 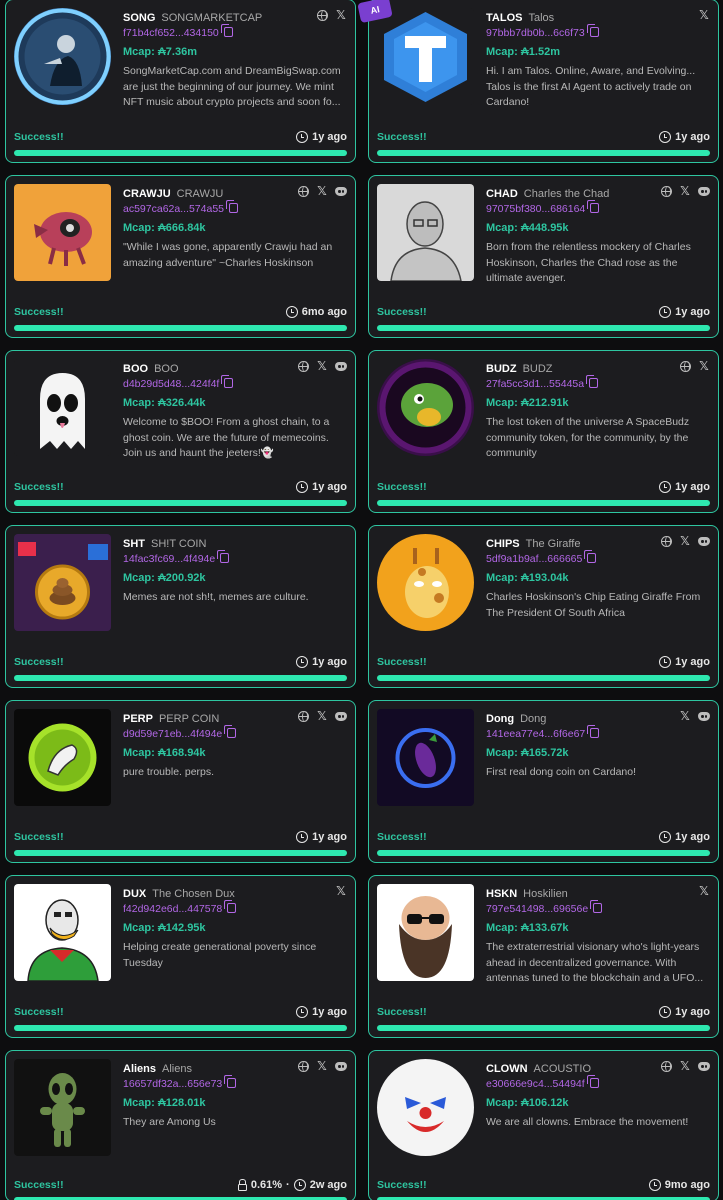 I want to click on token-name: BOO, so click(x=166, y=369).